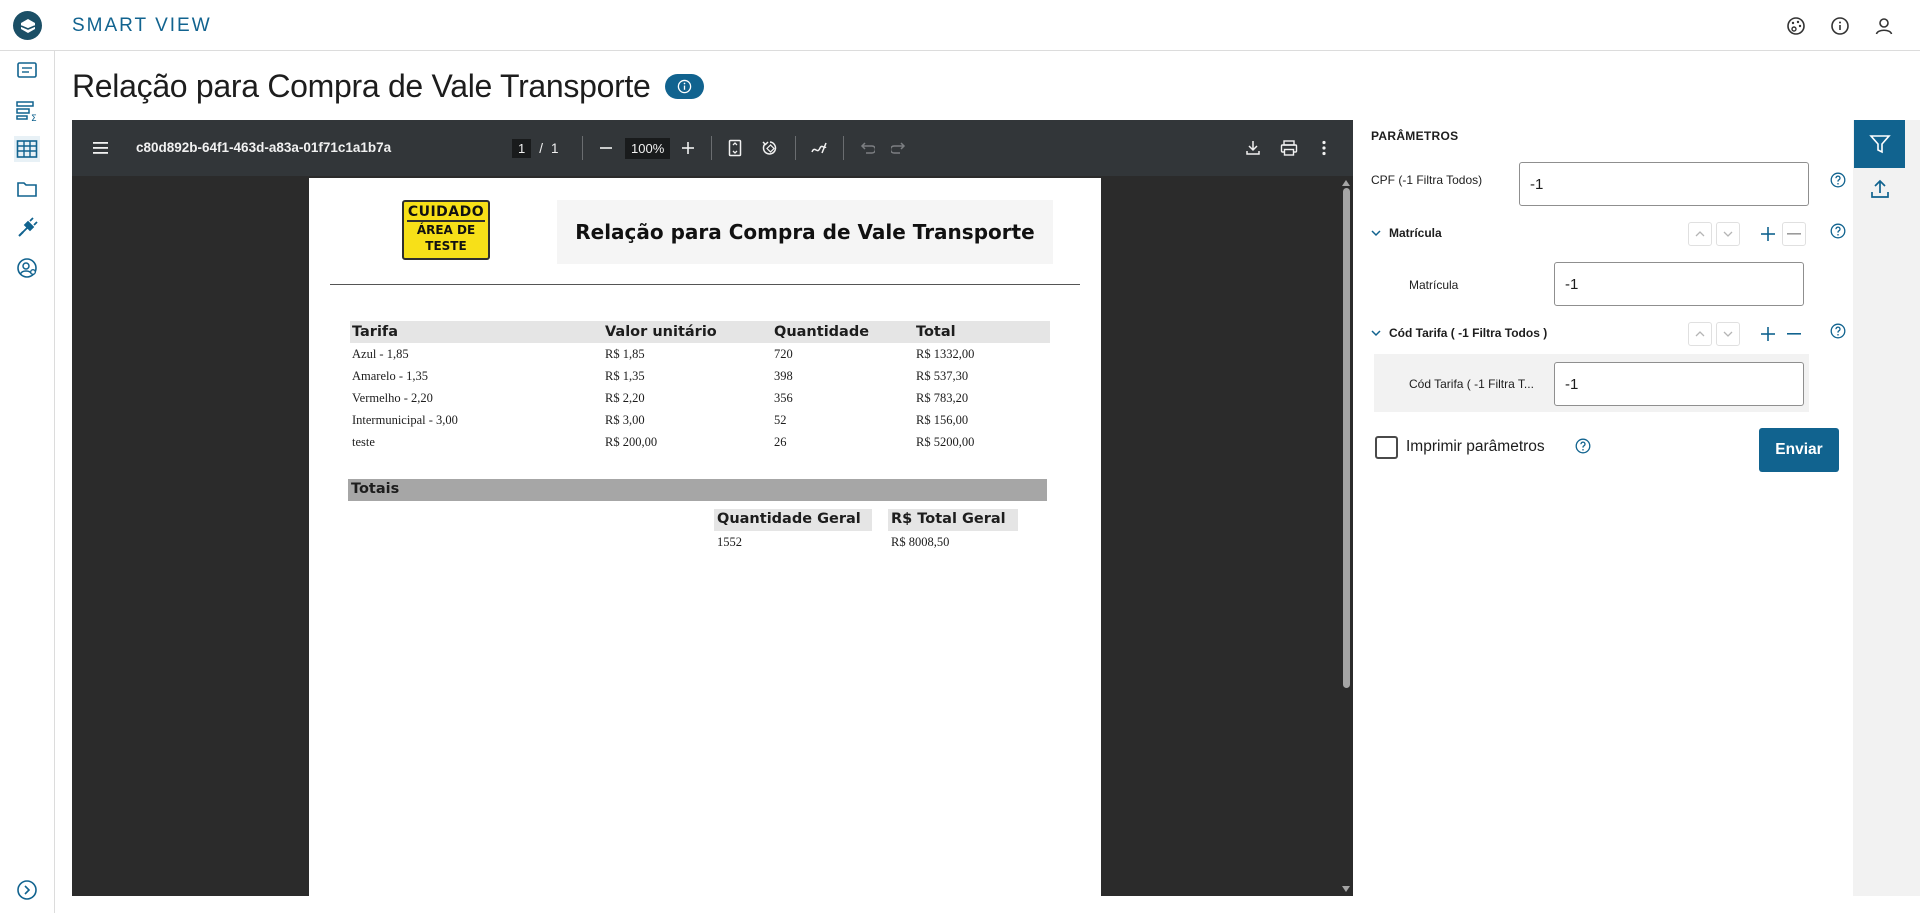 The image size is (1920, 913). I want to click on svg-text: Σ, so click(34, 118).